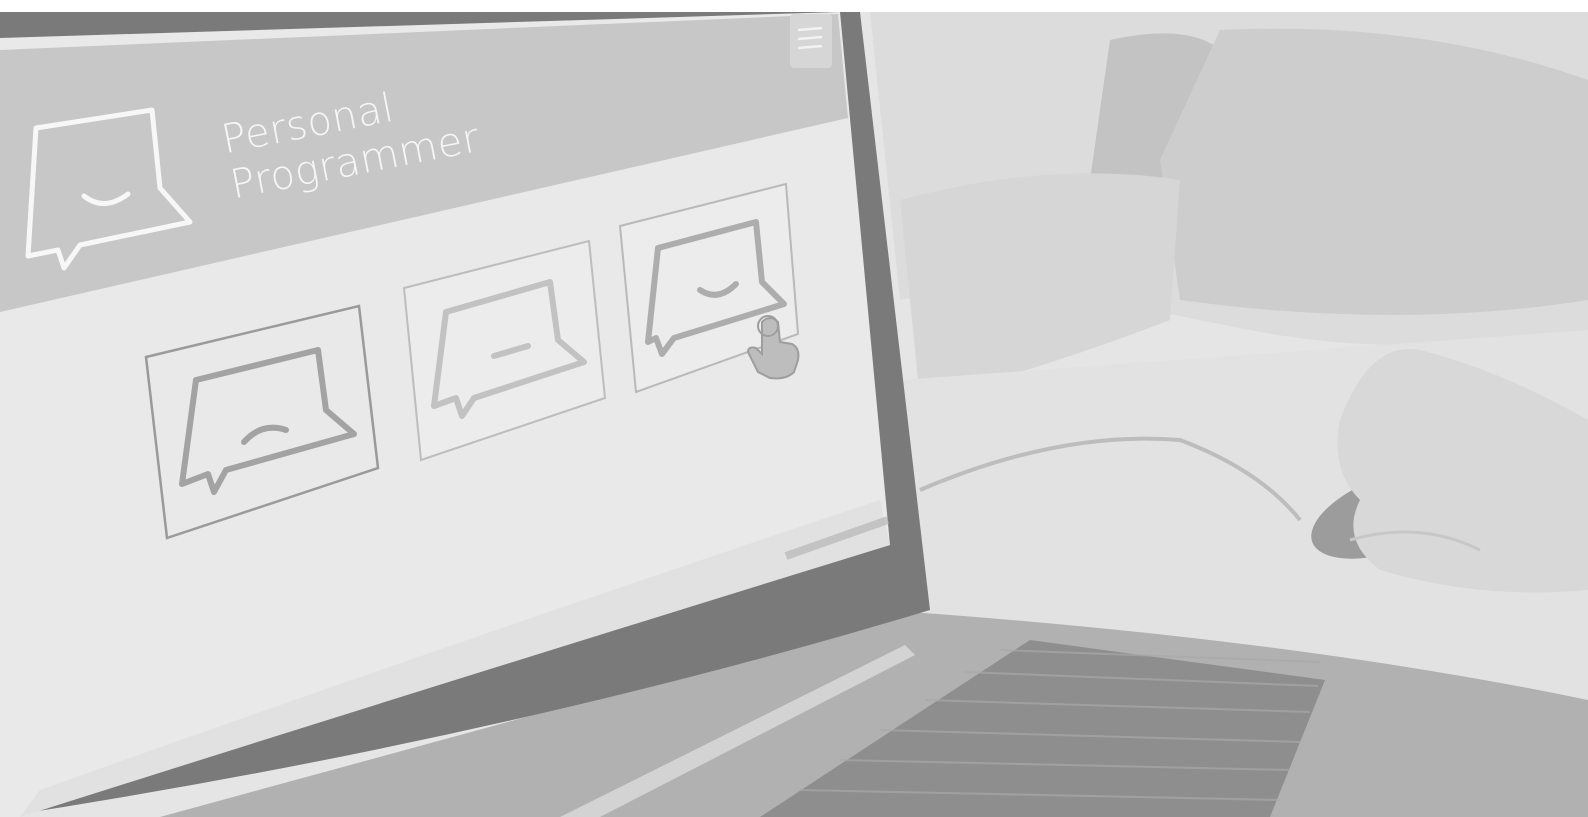 The width and height of the screenshot is (1588, 817). I want to click on rating-neutral-option, so click(505, 351).